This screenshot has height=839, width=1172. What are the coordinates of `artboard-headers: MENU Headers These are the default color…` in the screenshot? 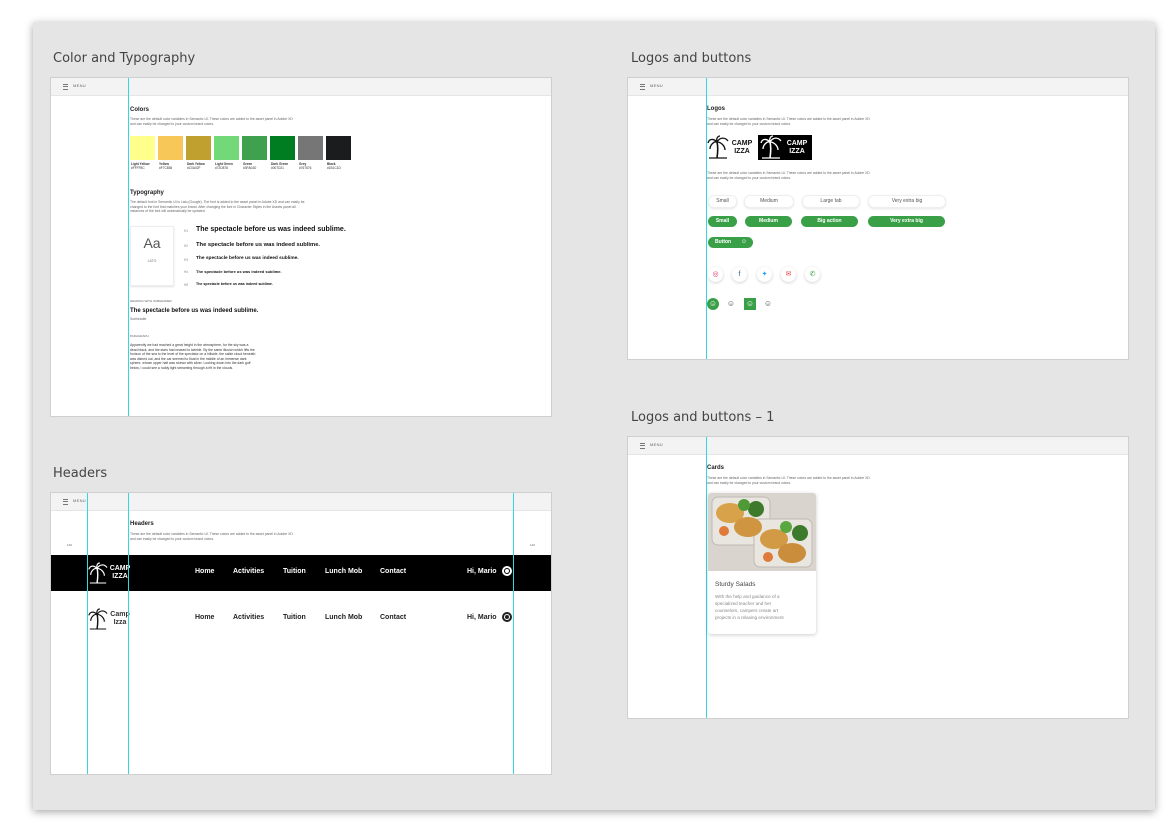 It's located at (301, 633).